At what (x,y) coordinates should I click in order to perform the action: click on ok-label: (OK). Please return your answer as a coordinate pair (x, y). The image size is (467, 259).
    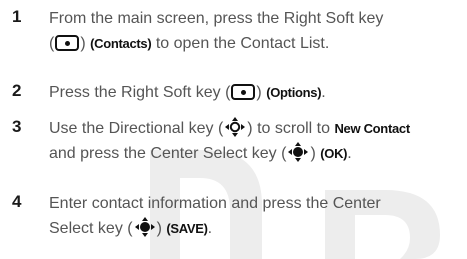
    Looking at the image, I should click on (334, 153).